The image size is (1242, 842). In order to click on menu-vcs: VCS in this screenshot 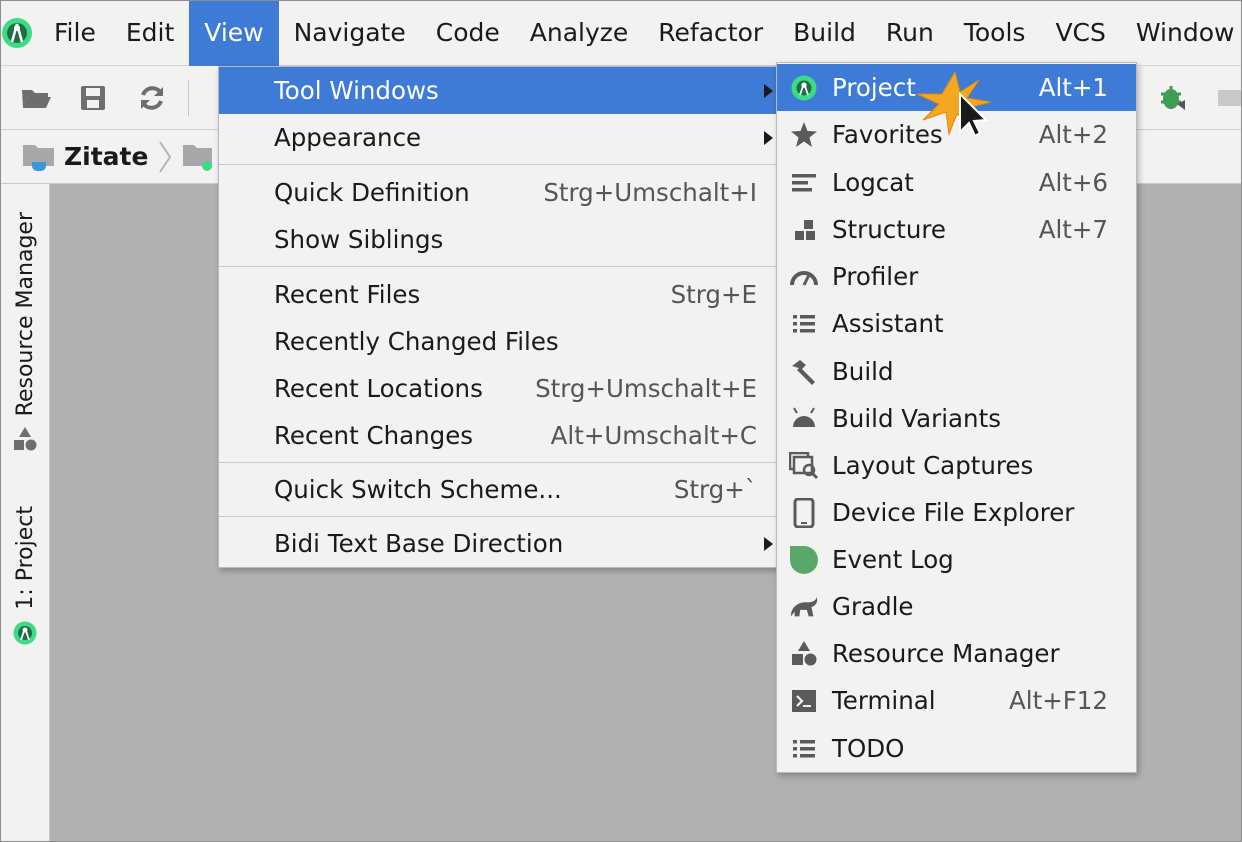, I will do `click(1080, 33)`.